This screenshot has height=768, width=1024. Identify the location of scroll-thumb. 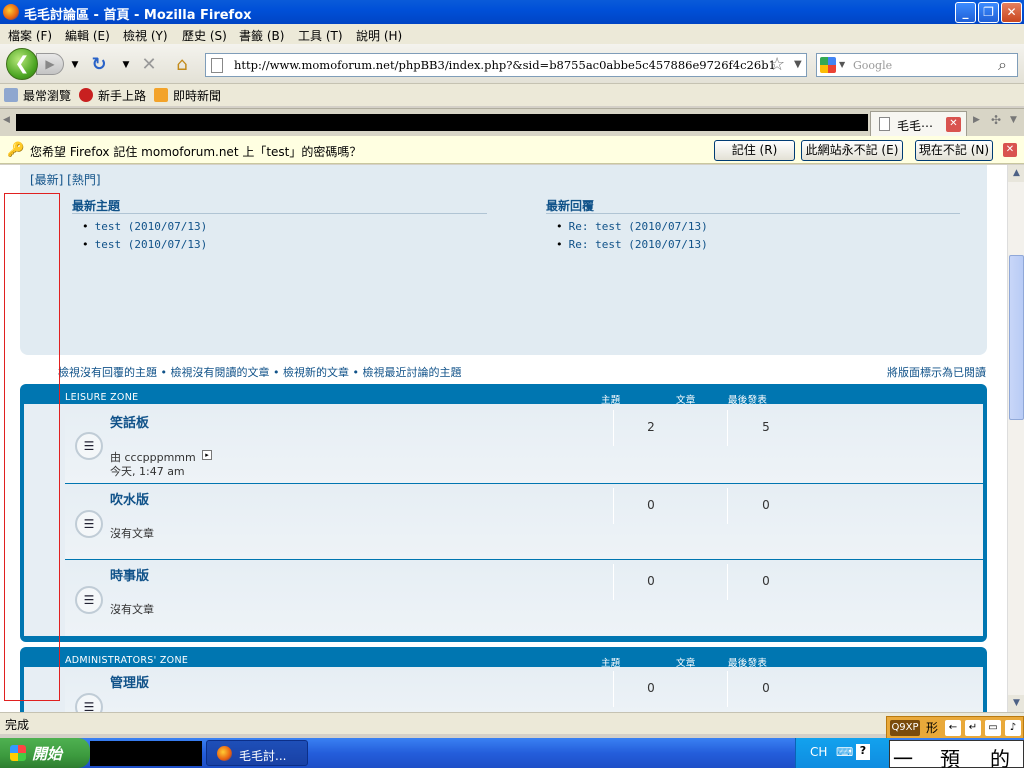
(1016, 337).